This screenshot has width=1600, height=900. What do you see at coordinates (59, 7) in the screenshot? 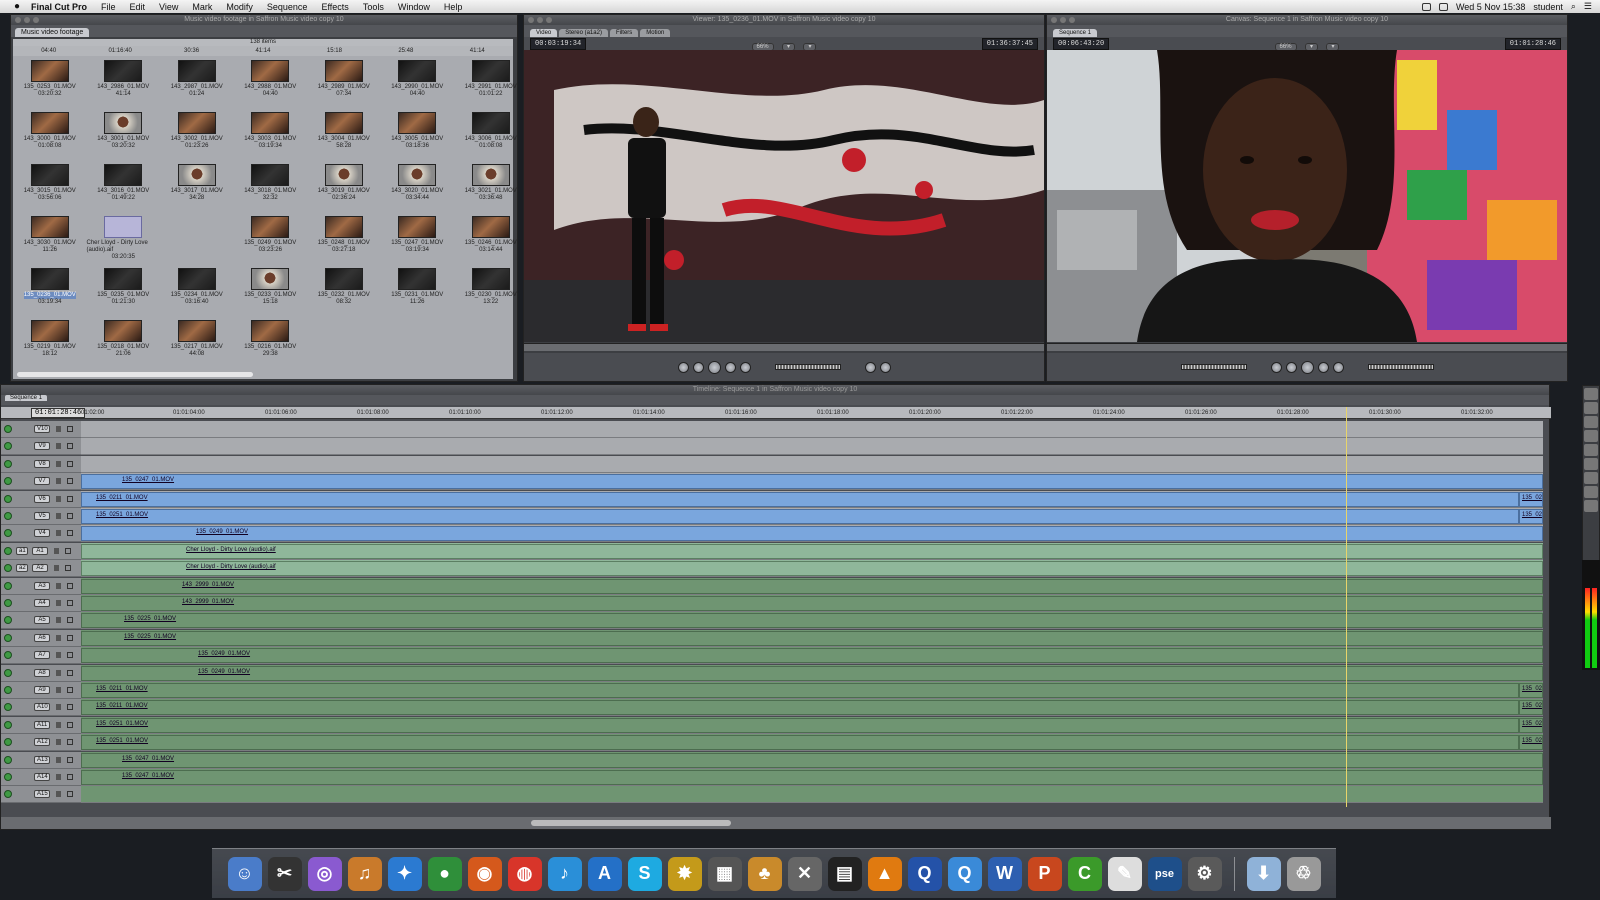
I see `menu-app-name: Final Cut Pro` at bounding box center [59, 7].